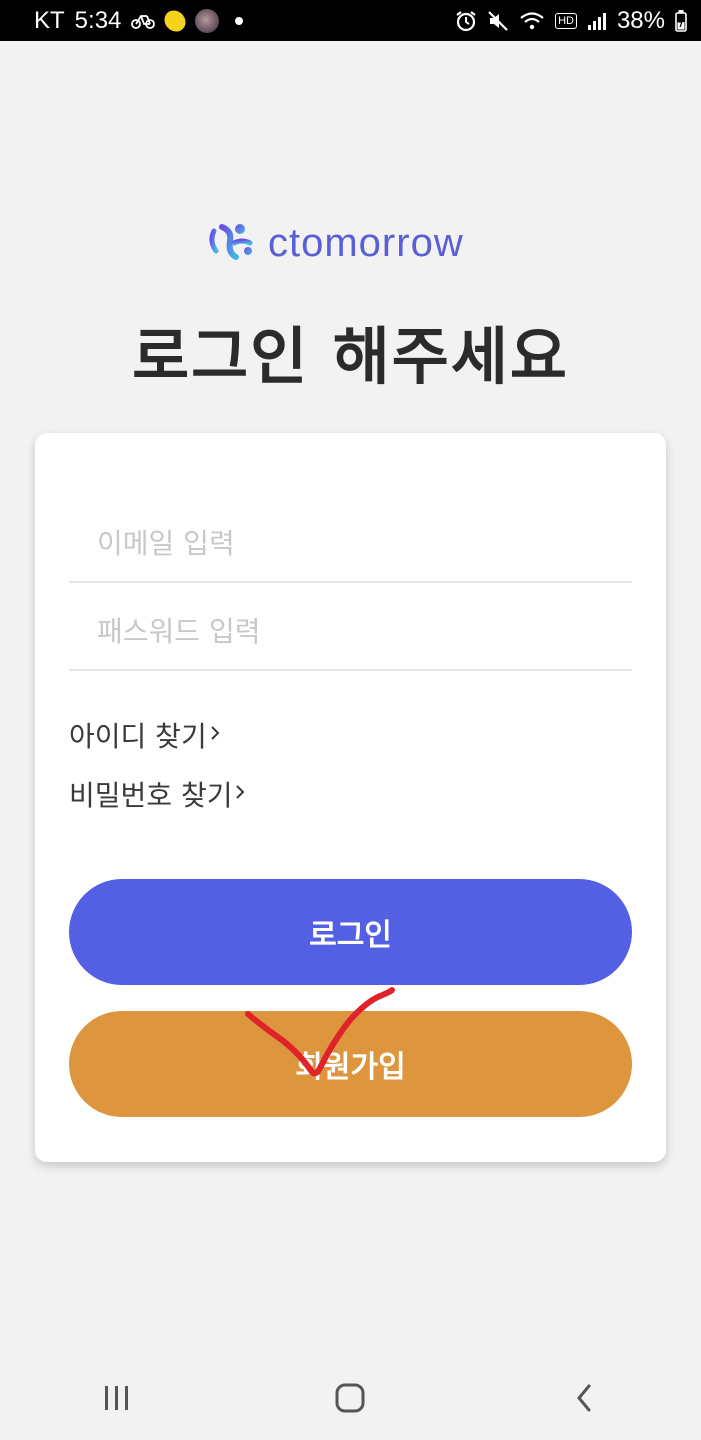  I want to click on brand-logo: ctomorrow, so click(336, 243).